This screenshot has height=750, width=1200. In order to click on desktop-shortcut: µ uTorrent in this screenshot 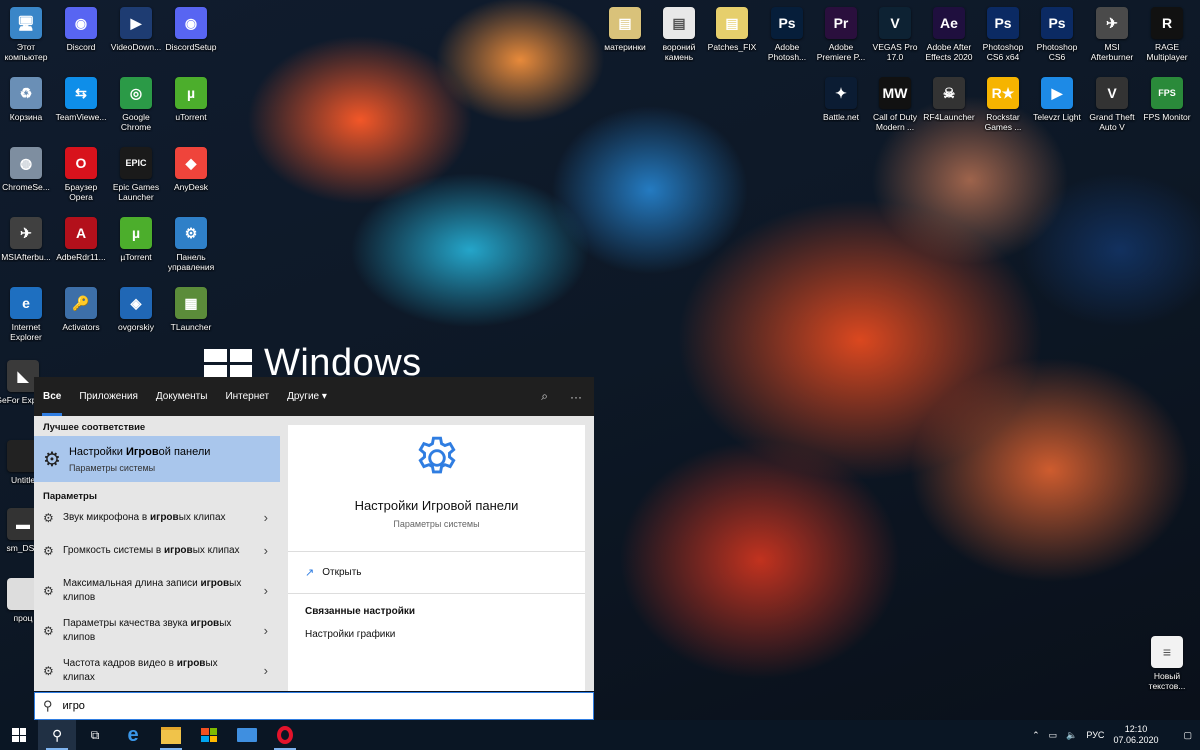, I will do `click(191, 99)`.